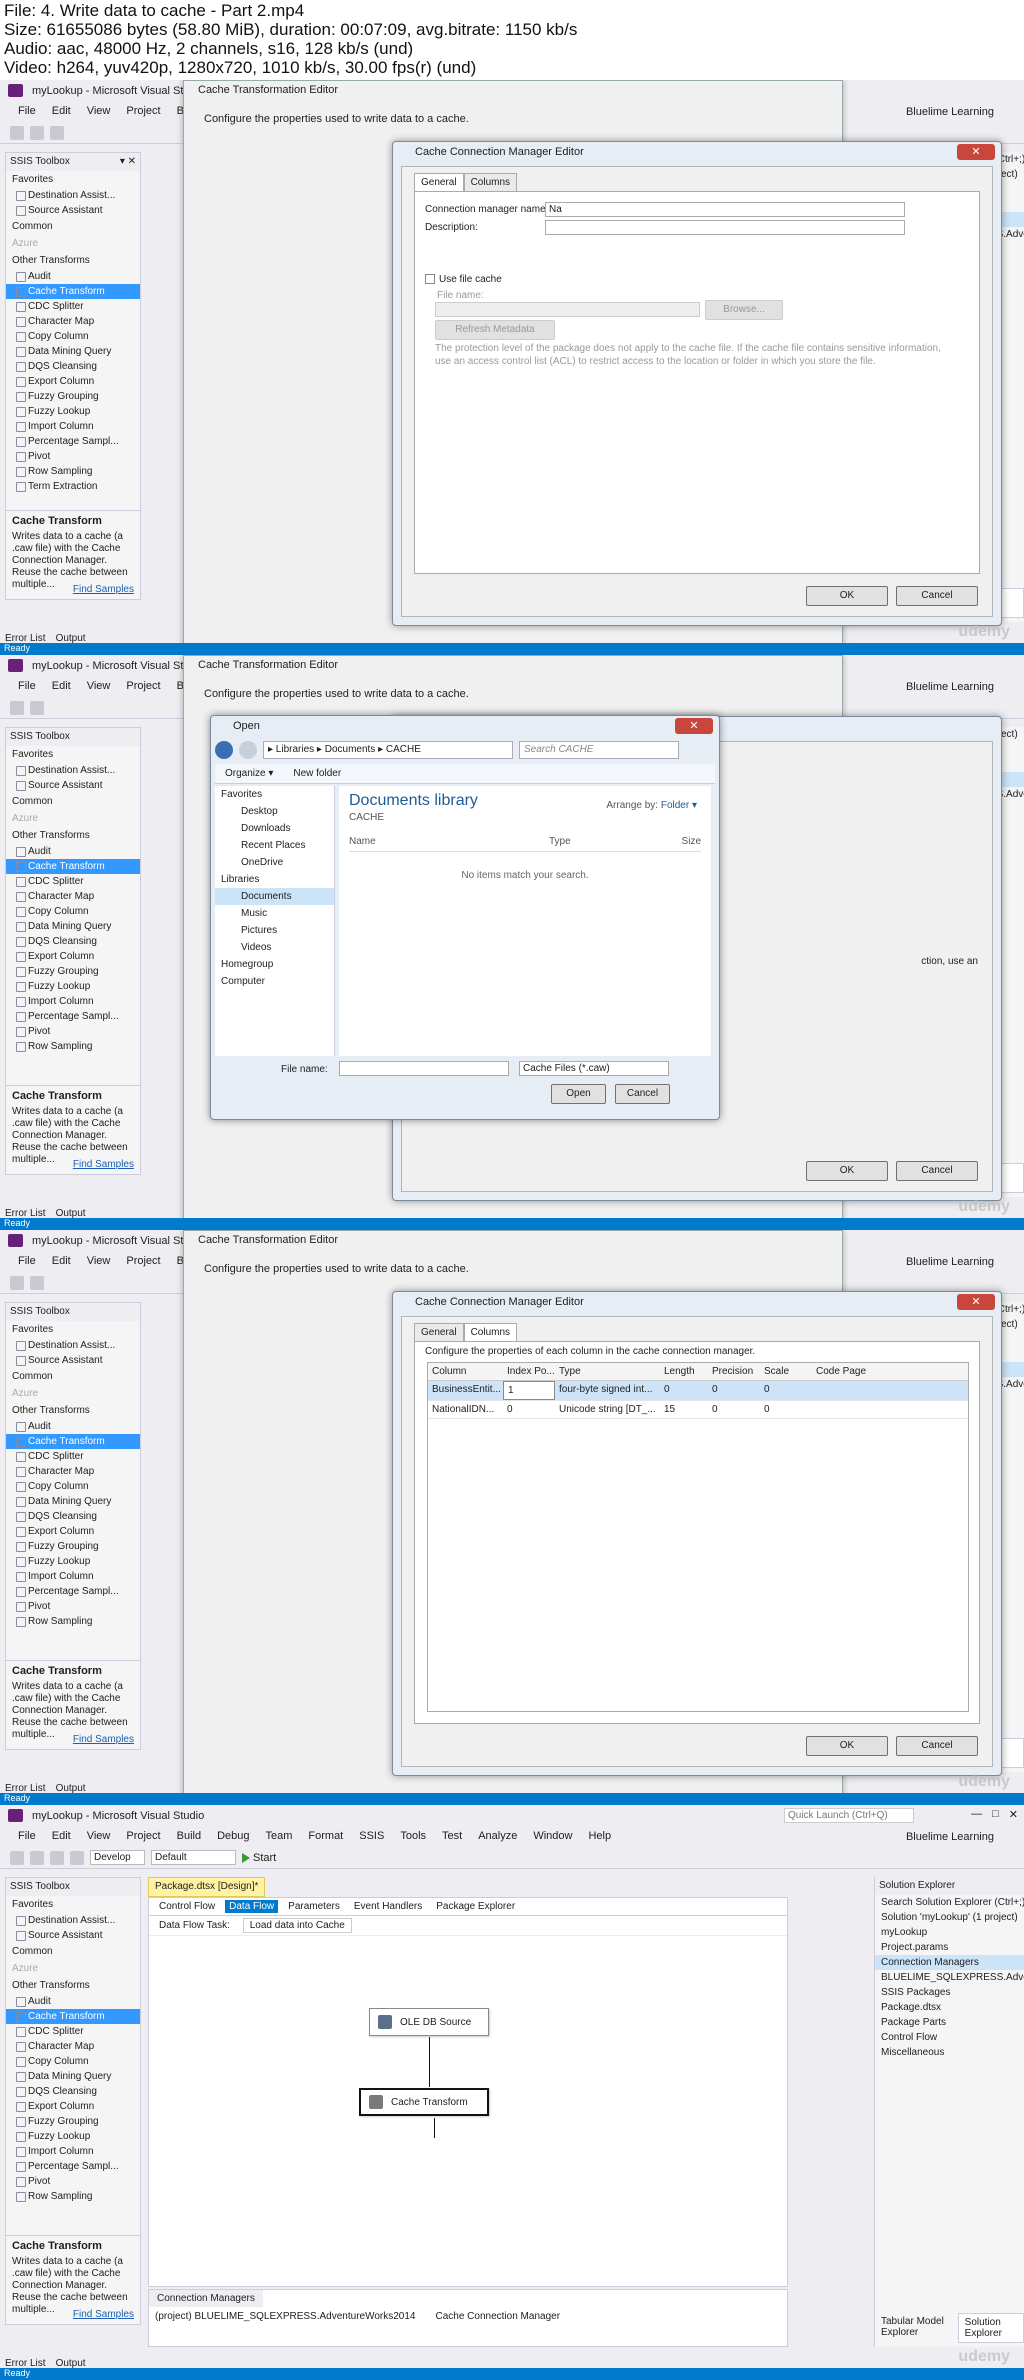  What do you see at coordinates (498, 2316) in the screenshot?
I see `cm-item-cache: Cache Connection Manager` at bounding box center [498, 2316].